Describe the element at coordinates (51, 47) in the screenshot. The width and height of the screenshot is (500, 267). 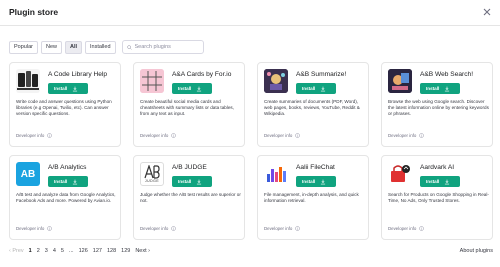
I see `tab-new: New` at that location.